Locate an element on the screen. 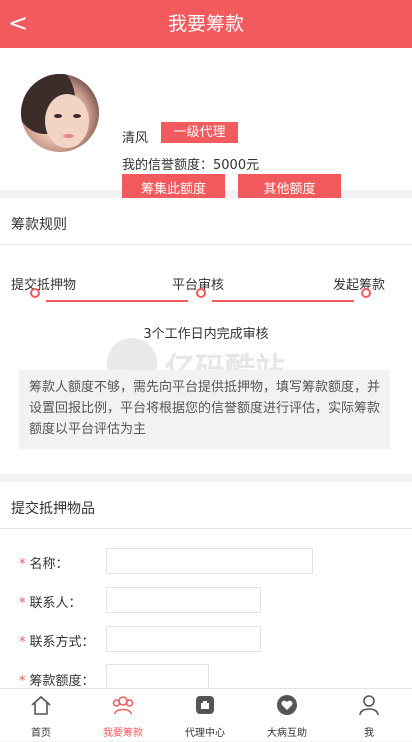  page-title: 我要筹款 is located at coordinates (205, 24).